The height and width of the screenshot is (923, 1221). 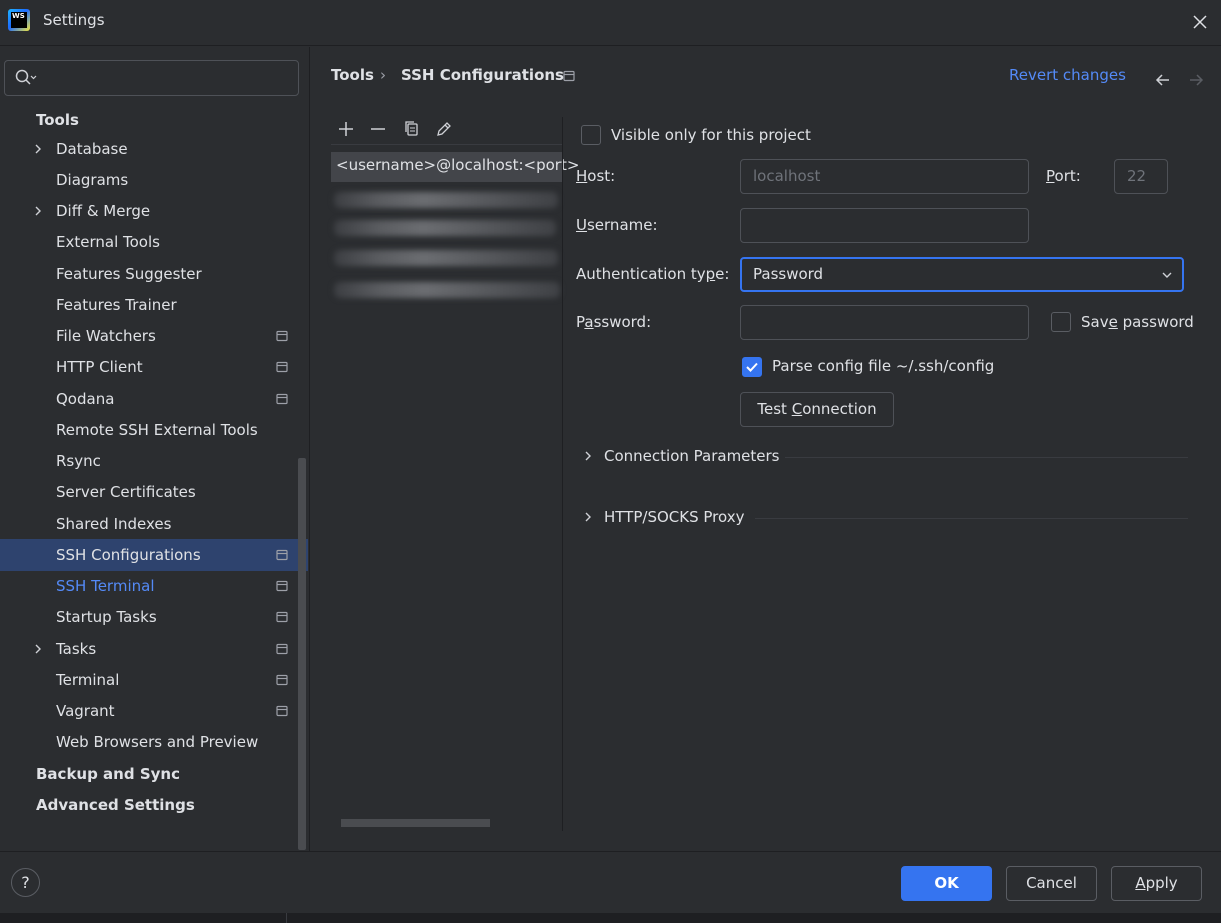 I want to click on search-input, so click(x=151, y=78).